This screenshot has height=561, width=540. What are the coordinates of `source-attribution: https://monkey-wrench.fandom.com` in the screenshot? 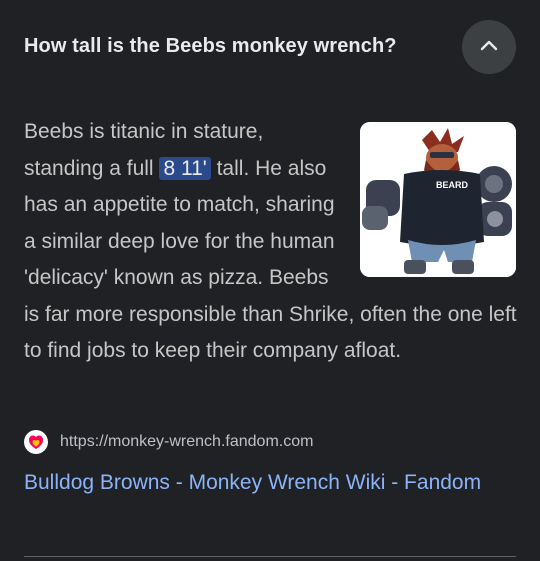 It's located at (168, 442).